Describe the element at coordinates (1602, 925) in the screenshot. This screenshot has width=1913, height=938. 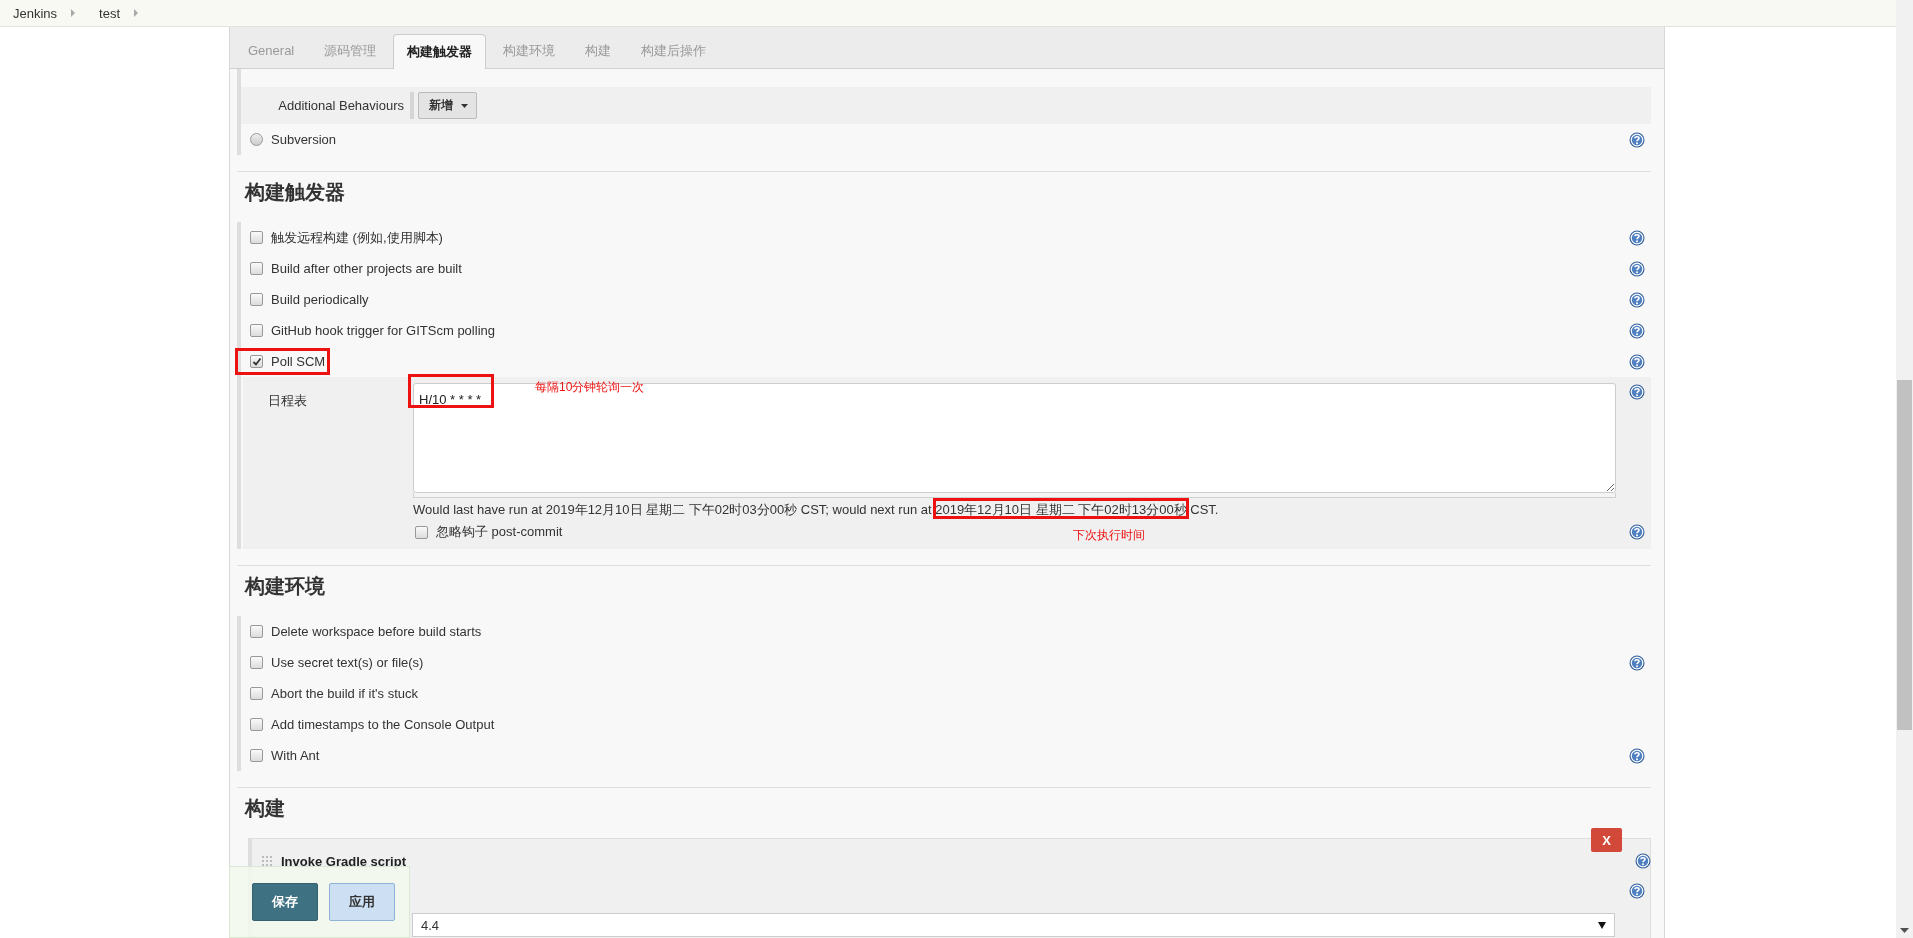
I see `dropdown-arrow-icon` at that location.